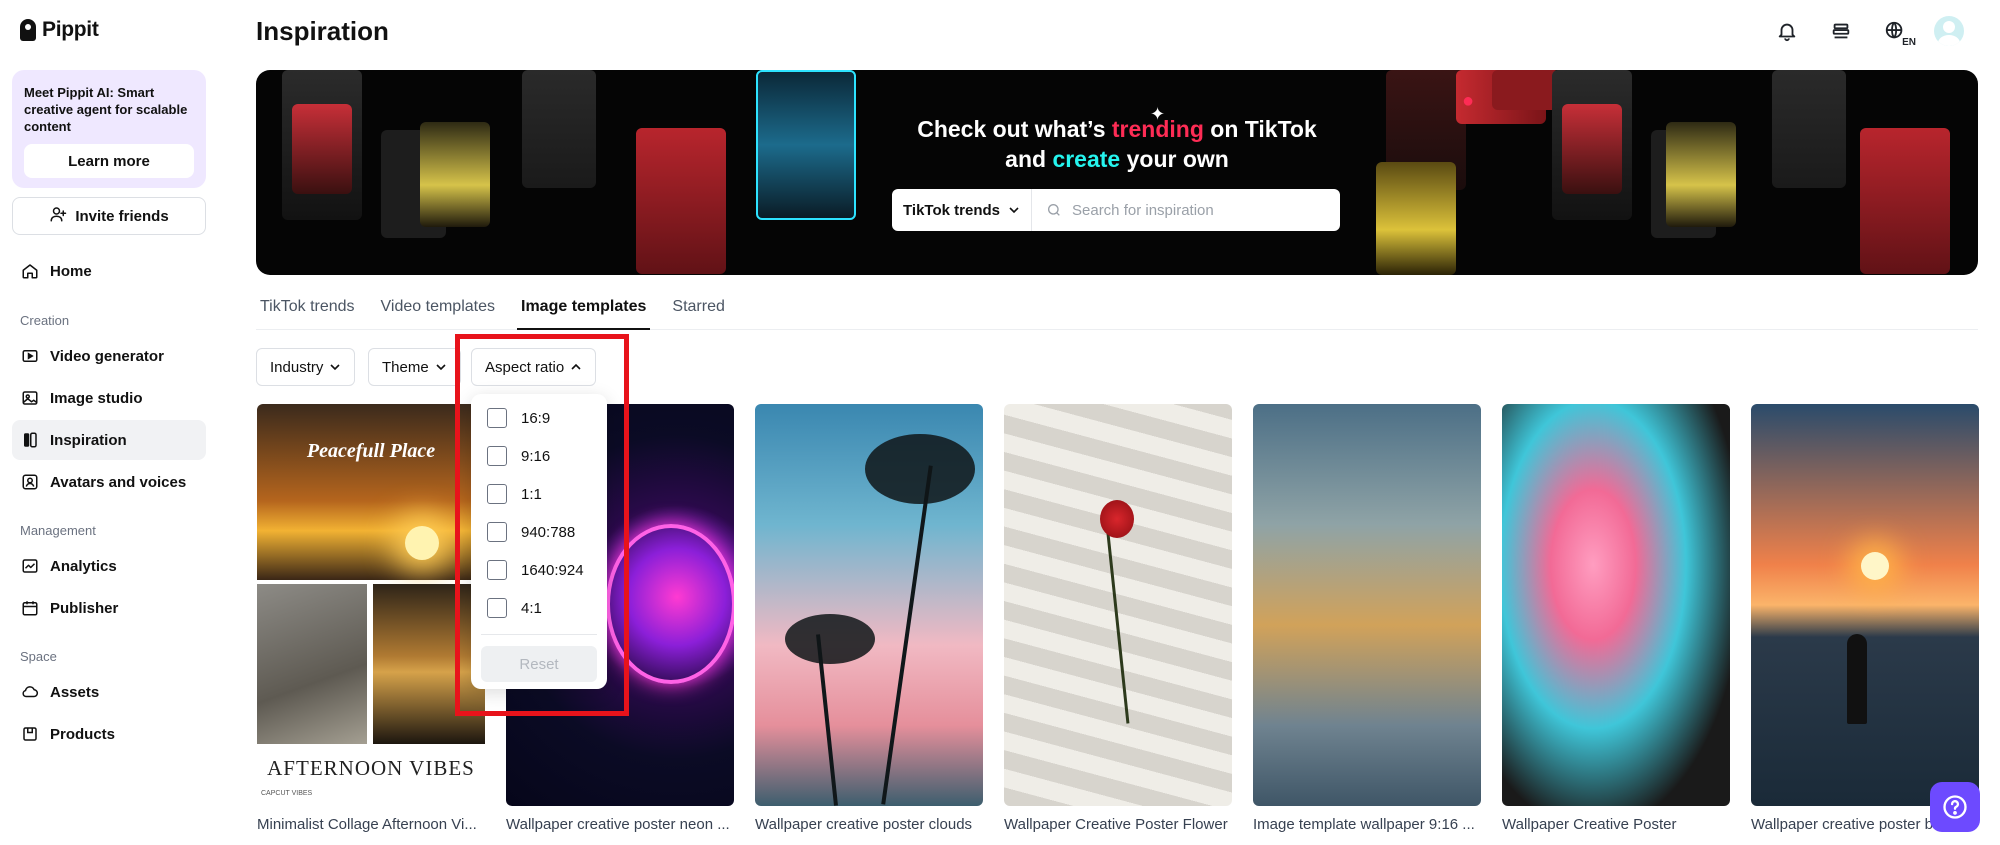  What do you see at coordinates (306, 367) in the screenshot?
I see `industry-filter: Industry` at bounding box center [306, 367].